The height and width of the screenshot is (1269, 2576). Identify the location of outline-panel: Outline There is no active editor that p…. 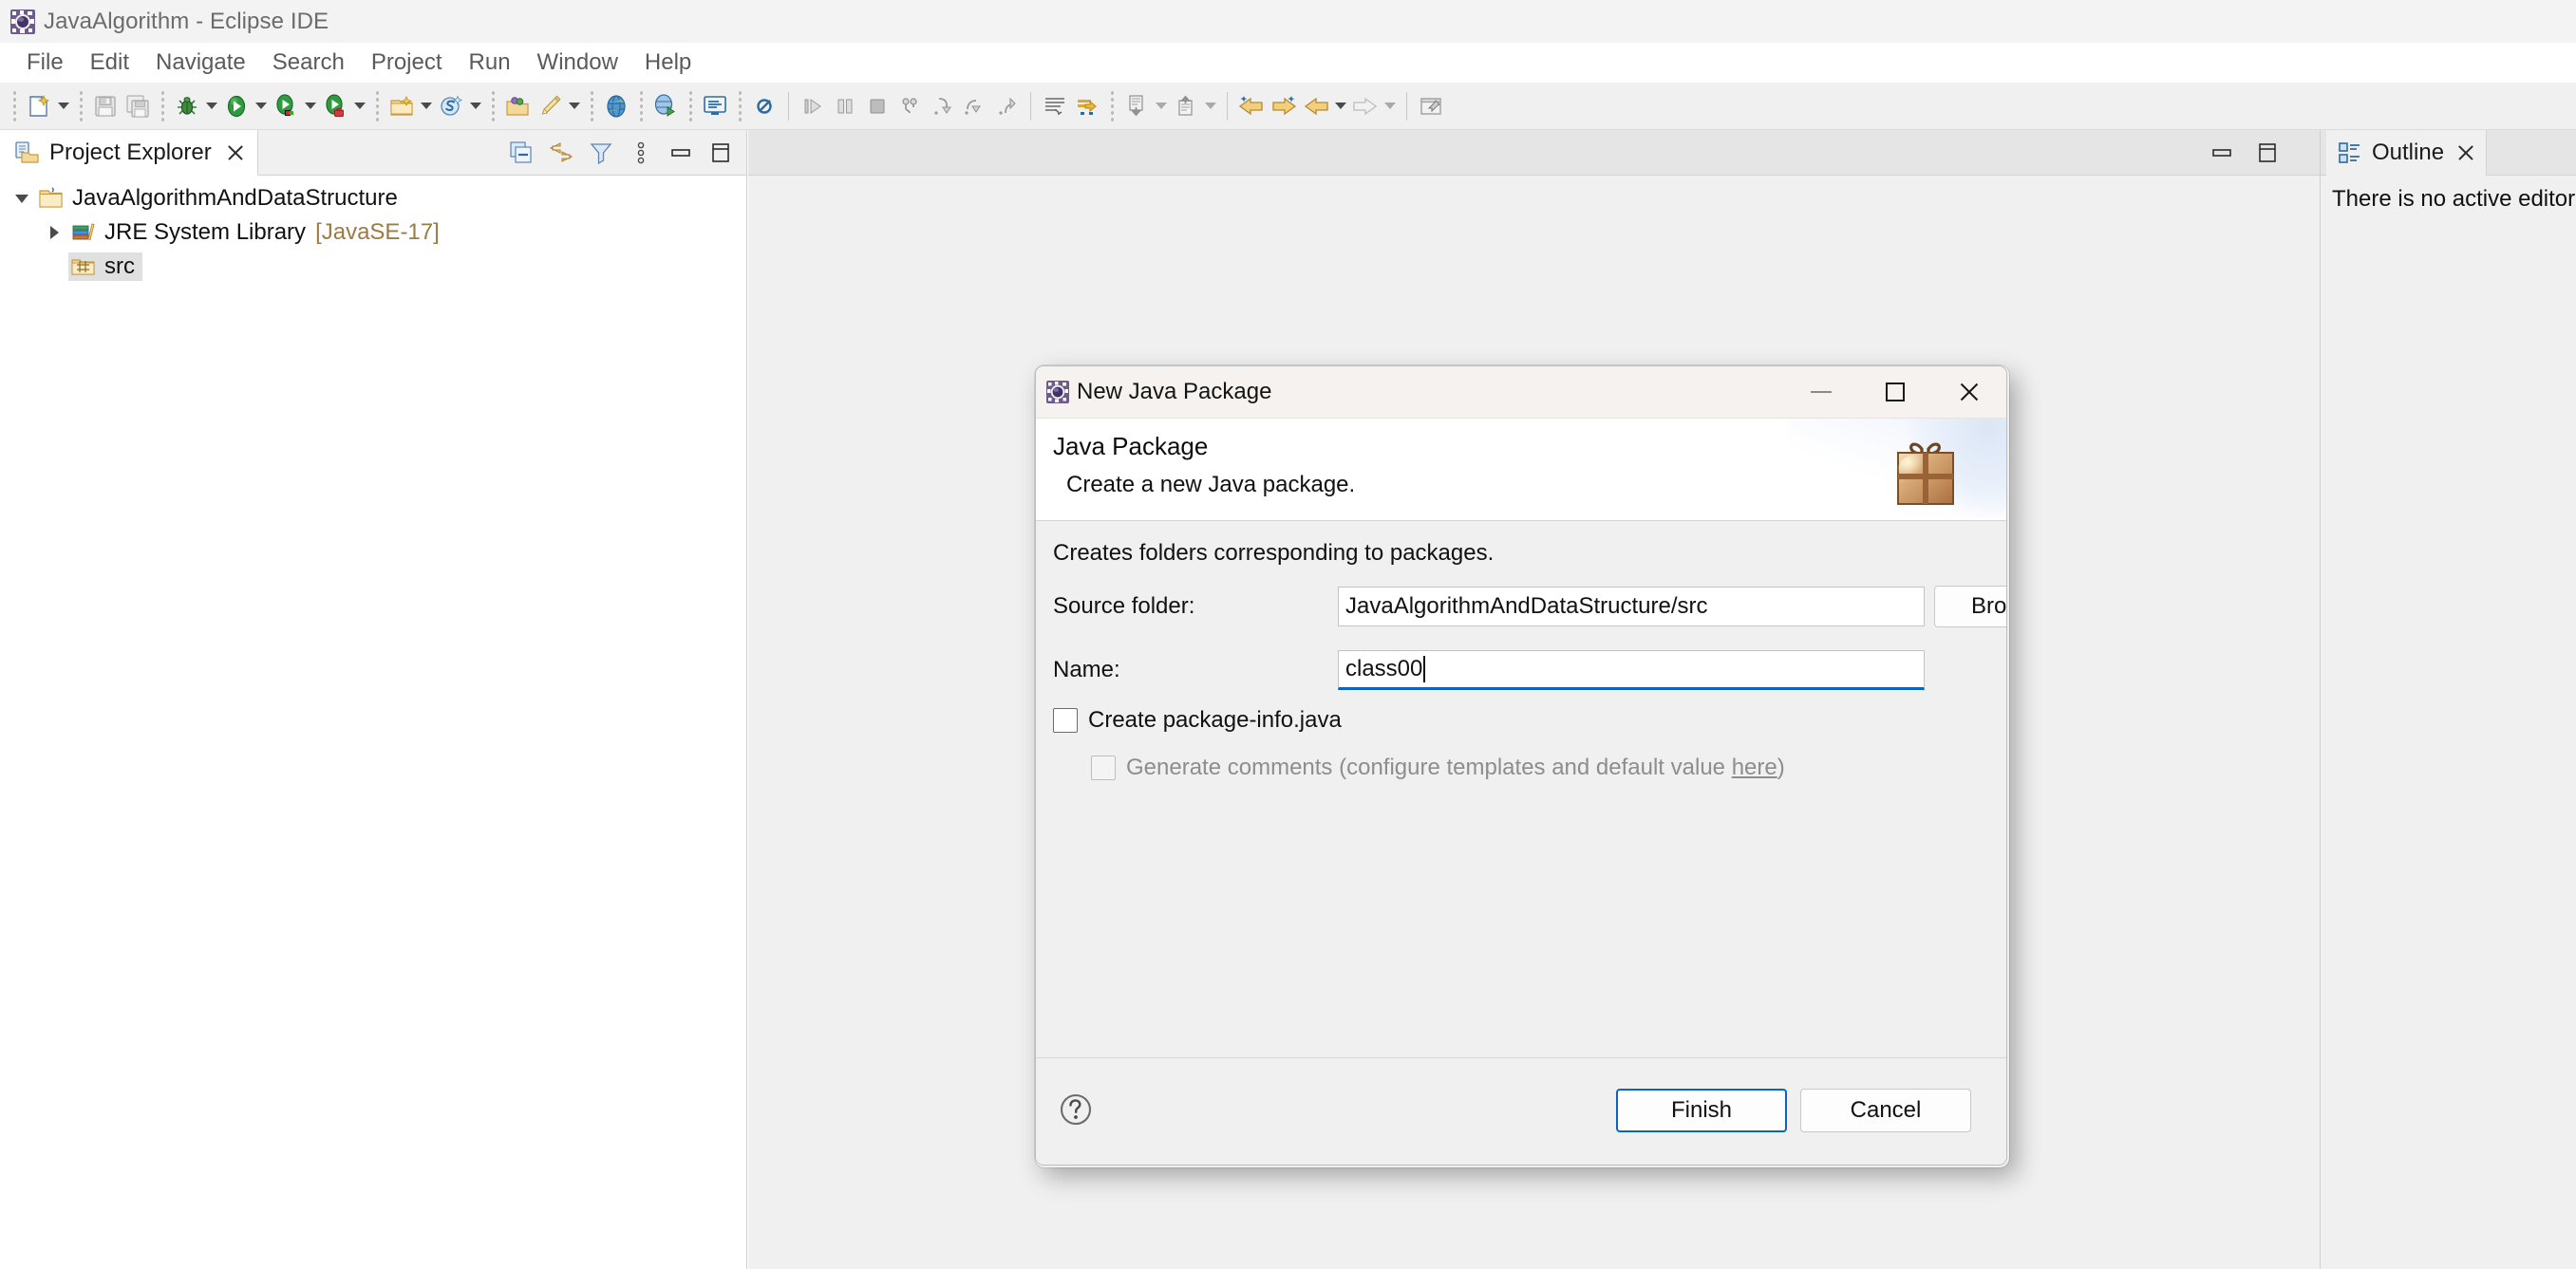
(2448, 700).